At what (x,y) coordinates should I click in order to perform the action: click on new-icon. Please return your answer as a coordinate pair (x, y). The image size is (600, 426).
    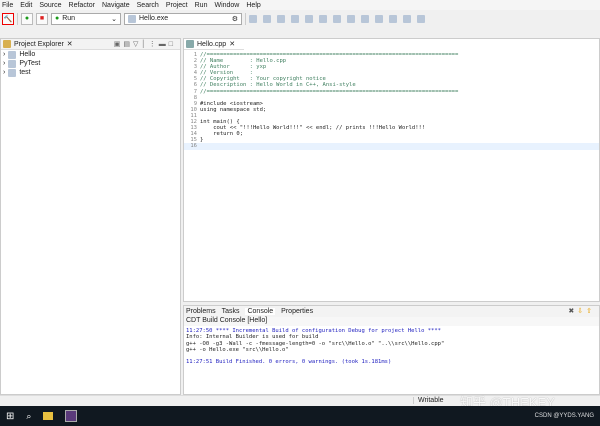
    Looking at the image, I should click on (253, 18).